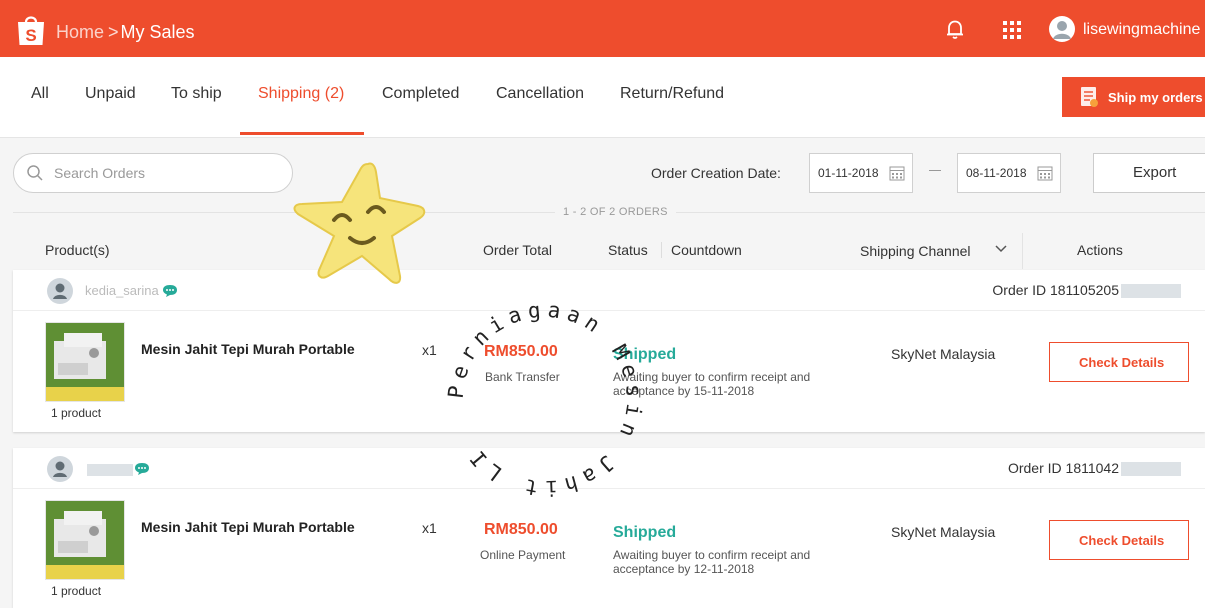 This screenshot has width=1205, height=608. I want to click on apps-grid-icon, so click(1012, 30).